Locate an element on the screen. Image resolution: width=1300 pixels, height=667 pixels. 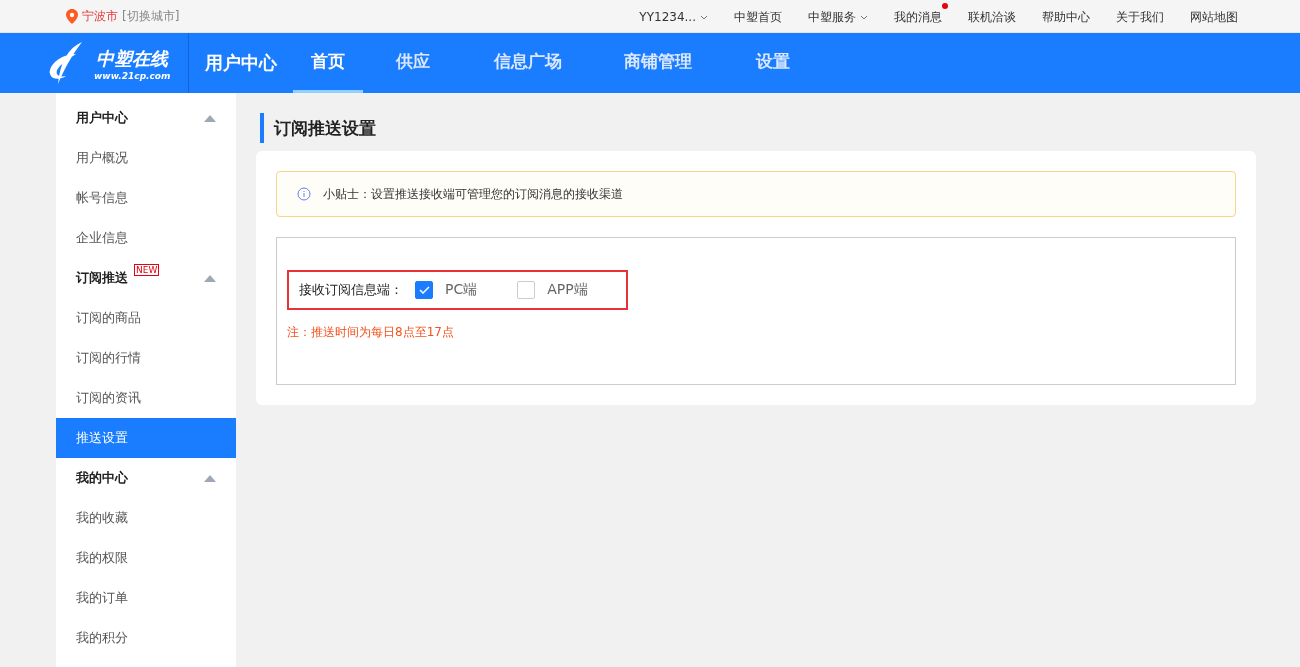
sidebar-item: 订阅的资讯 is located at coordinates (146, 398).